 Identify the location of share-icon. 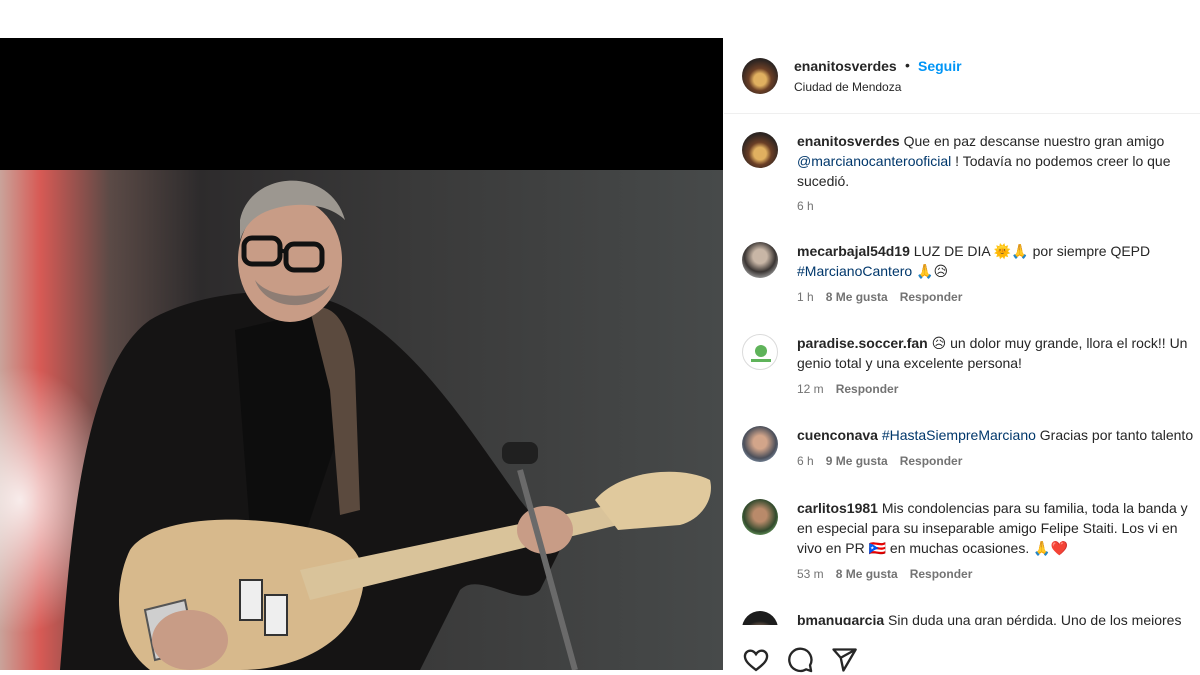
(844, 660).